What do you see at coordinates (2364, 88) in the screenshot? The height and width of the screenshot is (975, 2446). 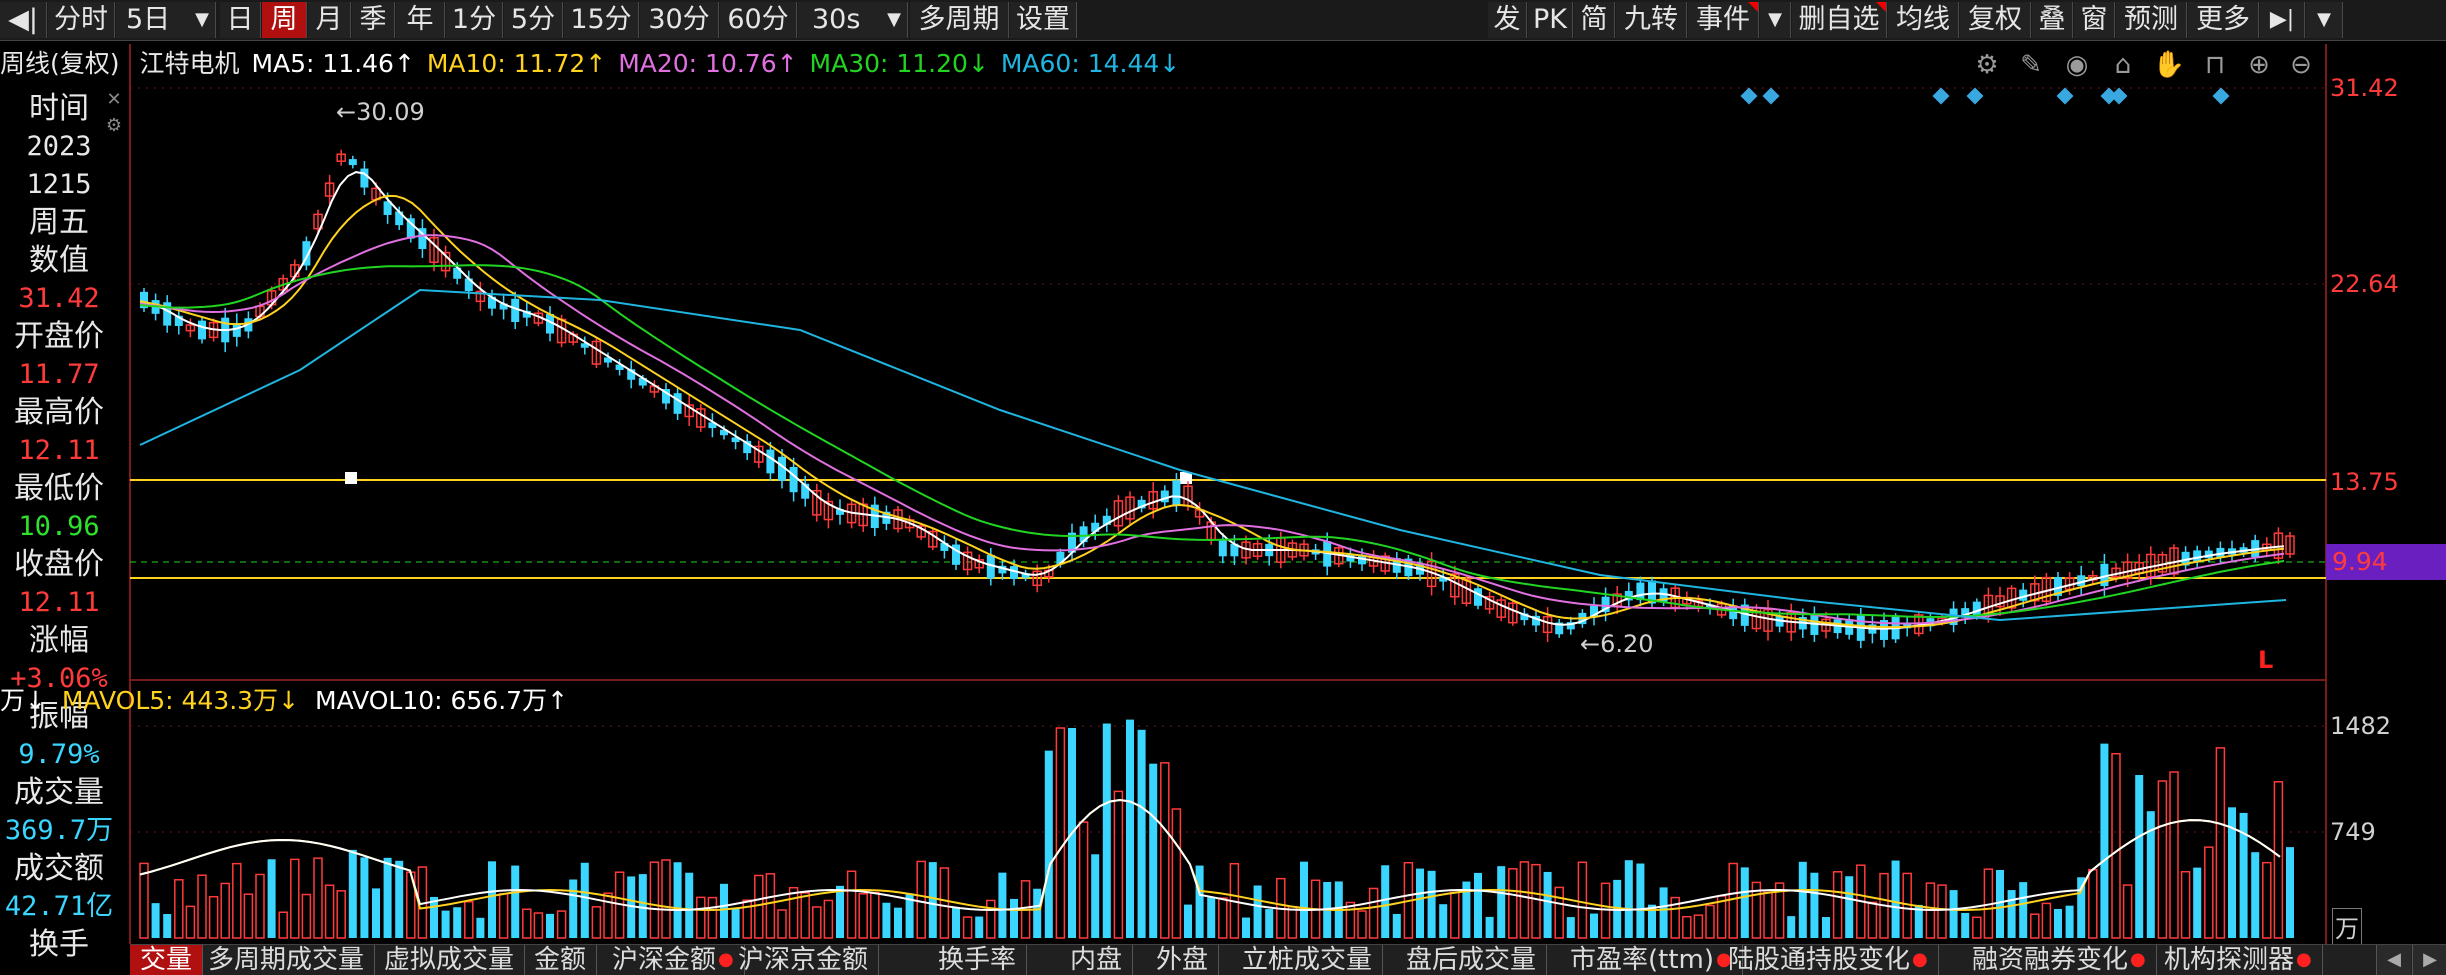 I see `price-axis-top: 31.42` at bounding box center [2364, 88].